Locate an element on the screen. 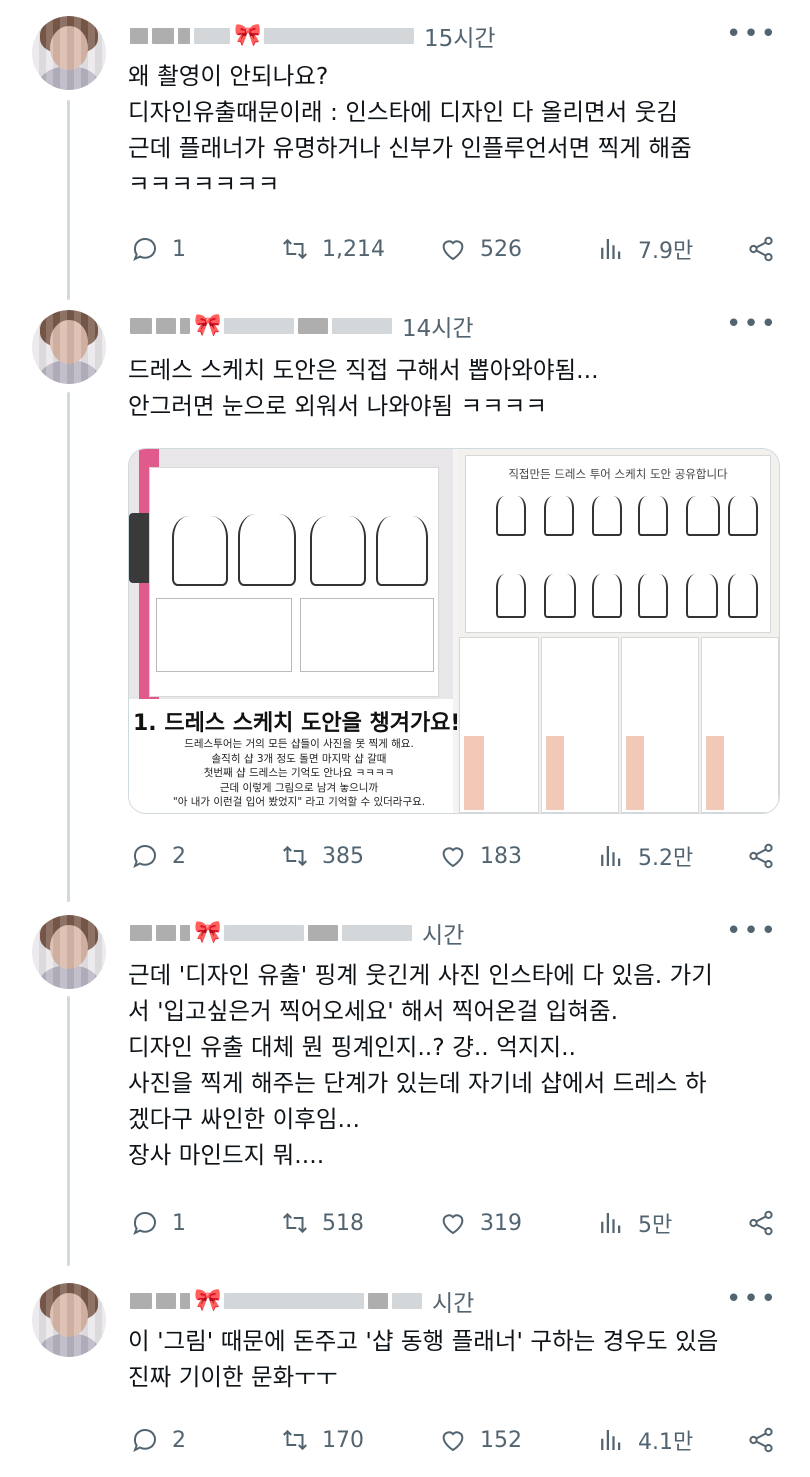  views-count: 5.2만 is located at coordinates (666, 858).